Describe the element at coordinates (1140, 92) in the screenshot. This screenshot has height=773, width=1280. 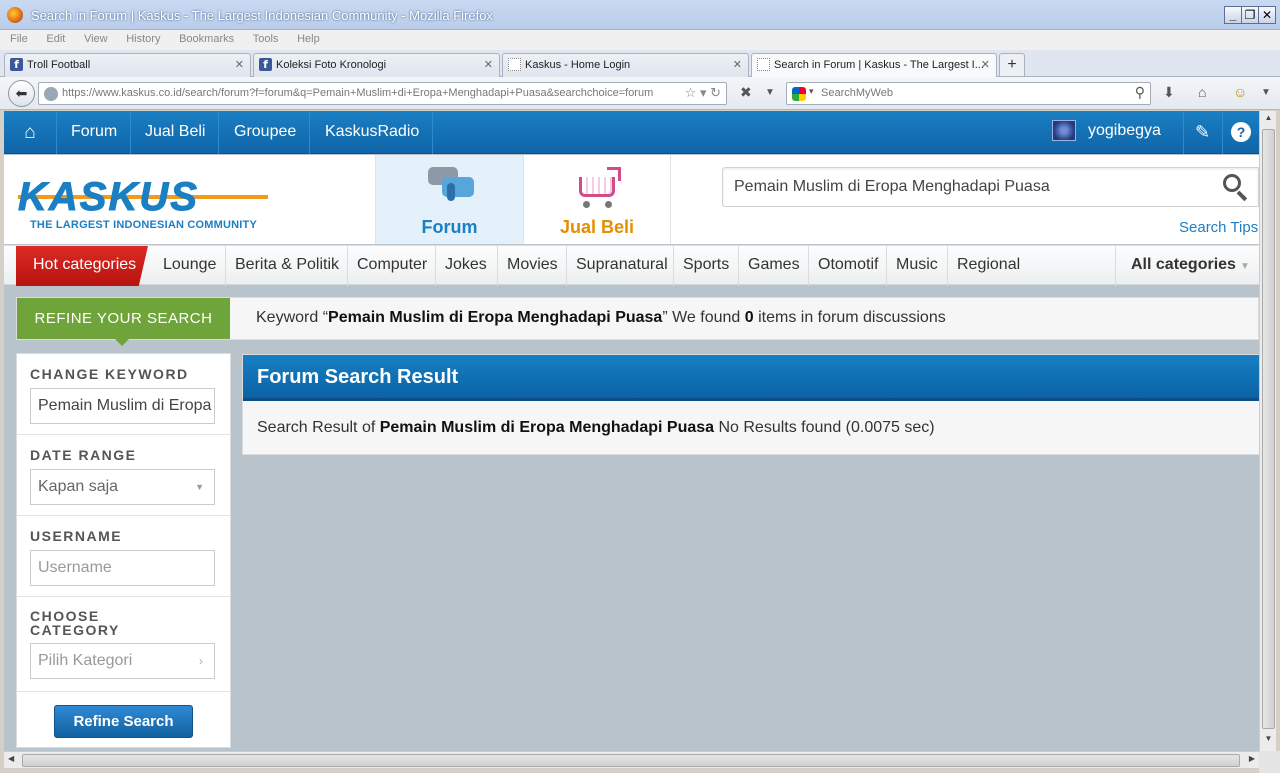
I see `search-icon: ⚲` at that location.